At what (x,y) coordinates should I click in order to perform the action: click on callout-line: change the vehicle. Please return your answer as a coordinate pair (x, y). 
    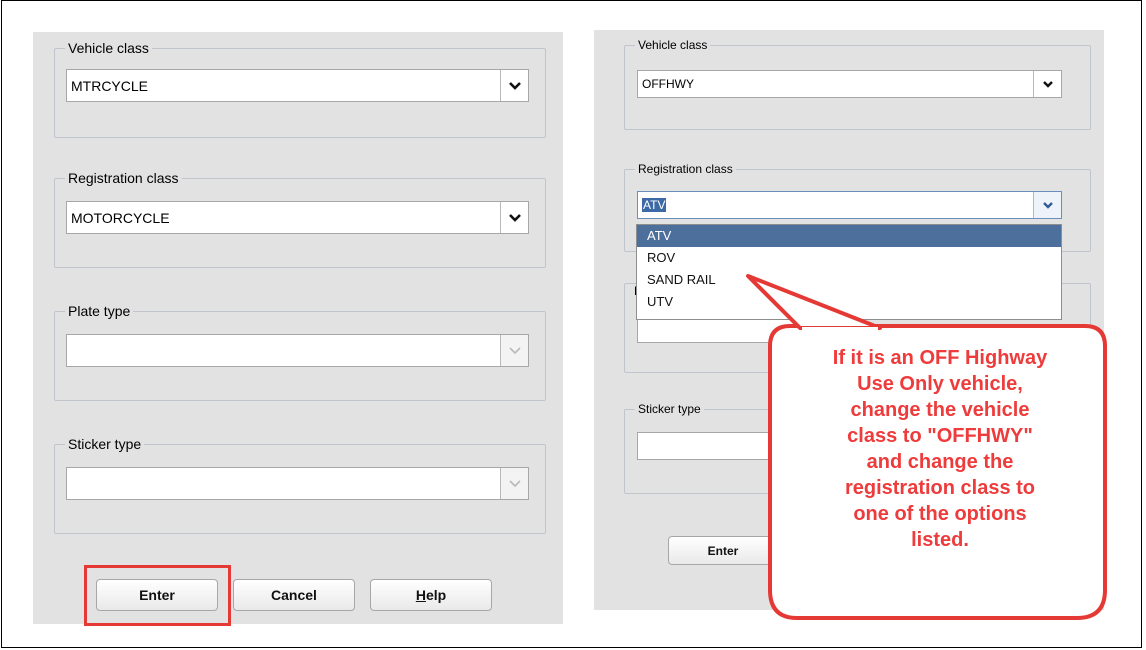
    Looking at the image, I should click on (940, 410).